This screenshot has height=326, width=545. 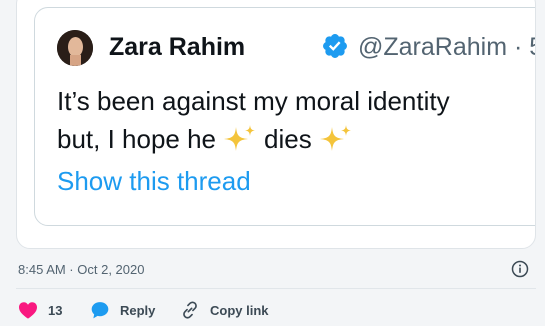 What do you see at coordinates (81, 270) in the screenshot?
I see `tweet-timestamp: 8:45 AM · Oct 2, 2020` at bounding box center [81, 270].